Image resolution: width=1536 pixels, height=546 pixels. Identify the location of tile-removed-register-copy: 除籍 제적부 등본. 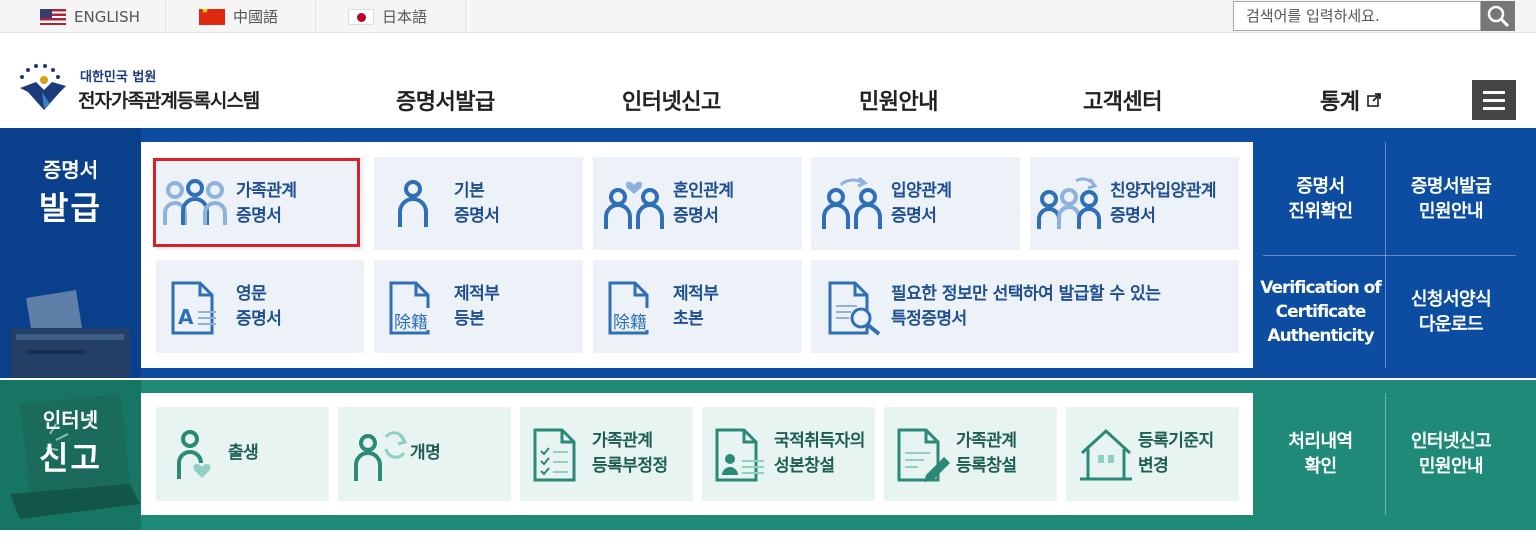
(478, 306).